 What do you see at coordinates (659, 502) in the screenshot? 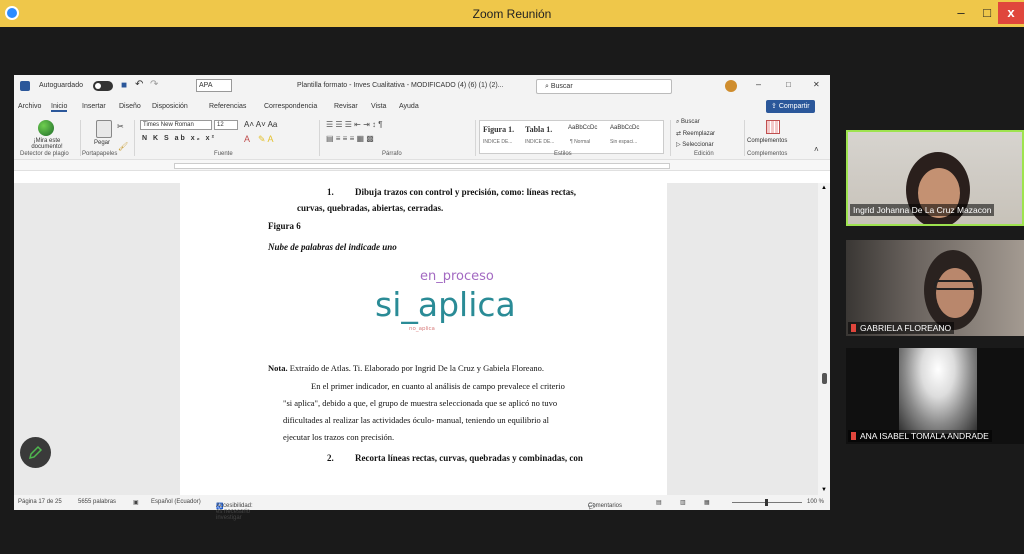
I see `read-mode-icon: ▤` at bounding box center [659, 502].